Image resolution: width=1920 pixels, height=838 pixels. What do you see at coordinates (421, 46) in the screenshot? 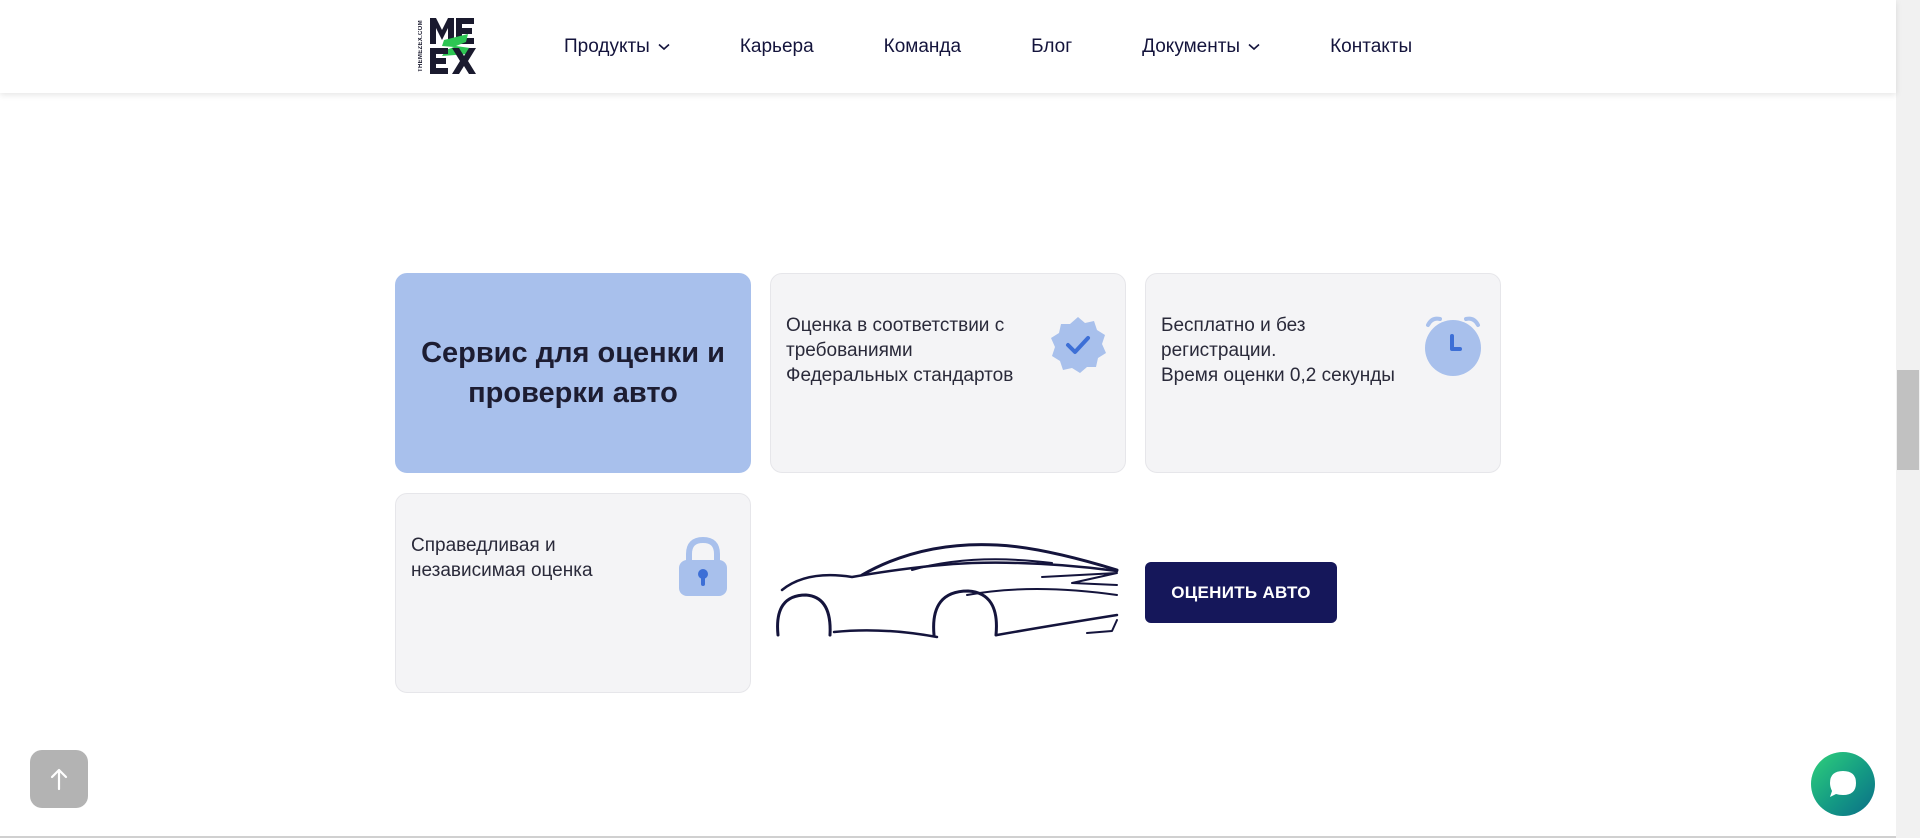
I see `logo-vertical-text: THEMEZEX.COM` at bounding box center [421, 46].